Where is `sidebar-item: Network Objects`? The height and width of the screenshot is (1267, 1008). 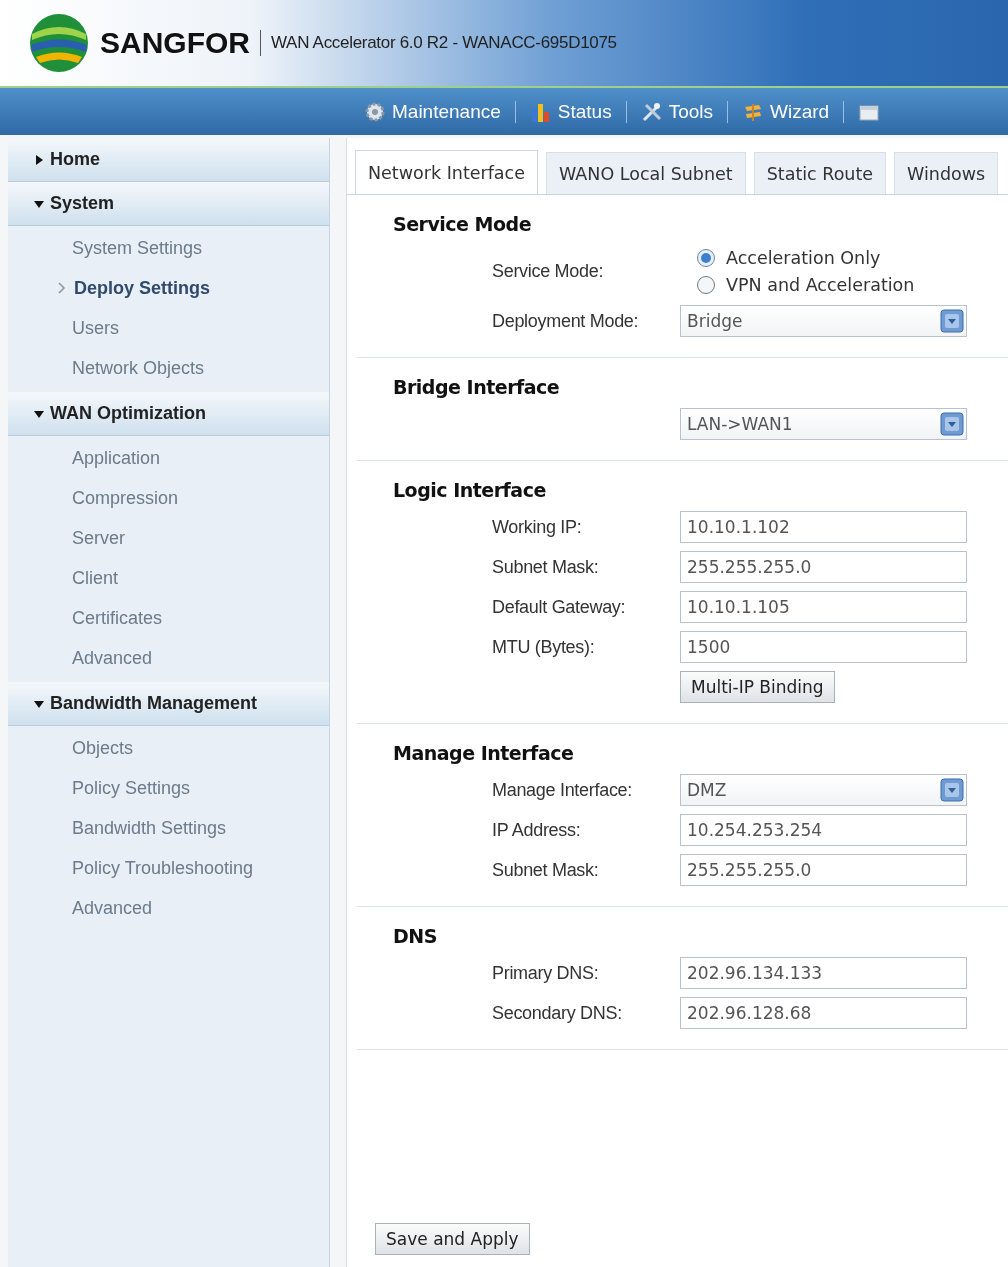
sidebar-item: Network Objects is located at coordinates (168, 368).